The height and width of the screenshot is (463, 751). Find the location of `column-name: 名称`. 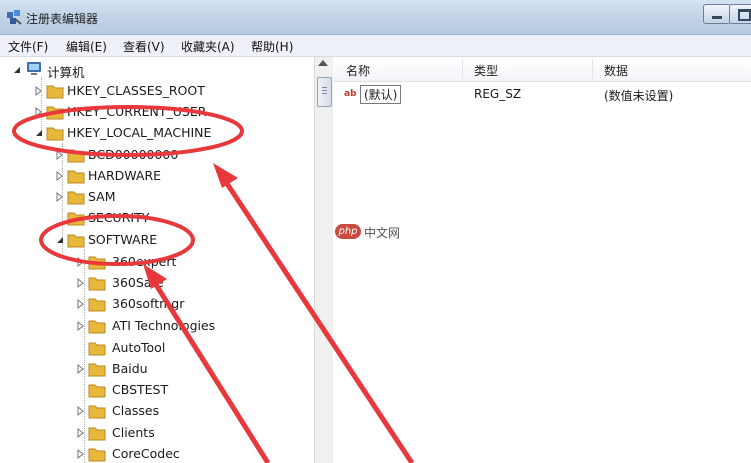

column-name: 名称 is located at coordinates (358, 70).